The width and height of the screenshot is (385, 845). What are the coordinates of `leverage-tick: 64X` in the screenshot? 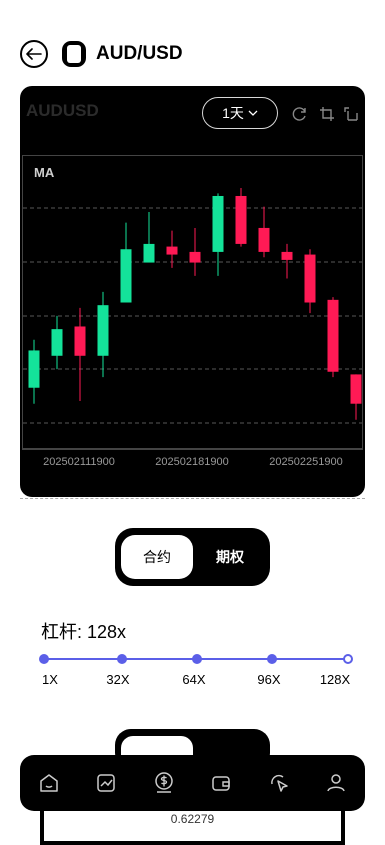 It's located at (194, 679).